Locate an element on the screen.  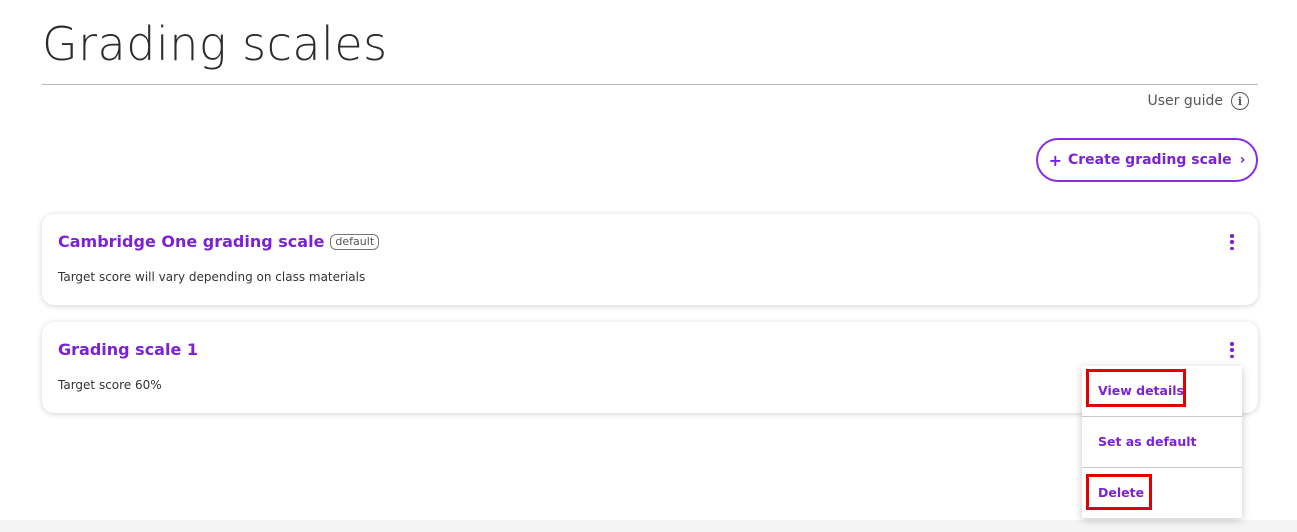
default-badge: default is located at coordinates (355, 241).